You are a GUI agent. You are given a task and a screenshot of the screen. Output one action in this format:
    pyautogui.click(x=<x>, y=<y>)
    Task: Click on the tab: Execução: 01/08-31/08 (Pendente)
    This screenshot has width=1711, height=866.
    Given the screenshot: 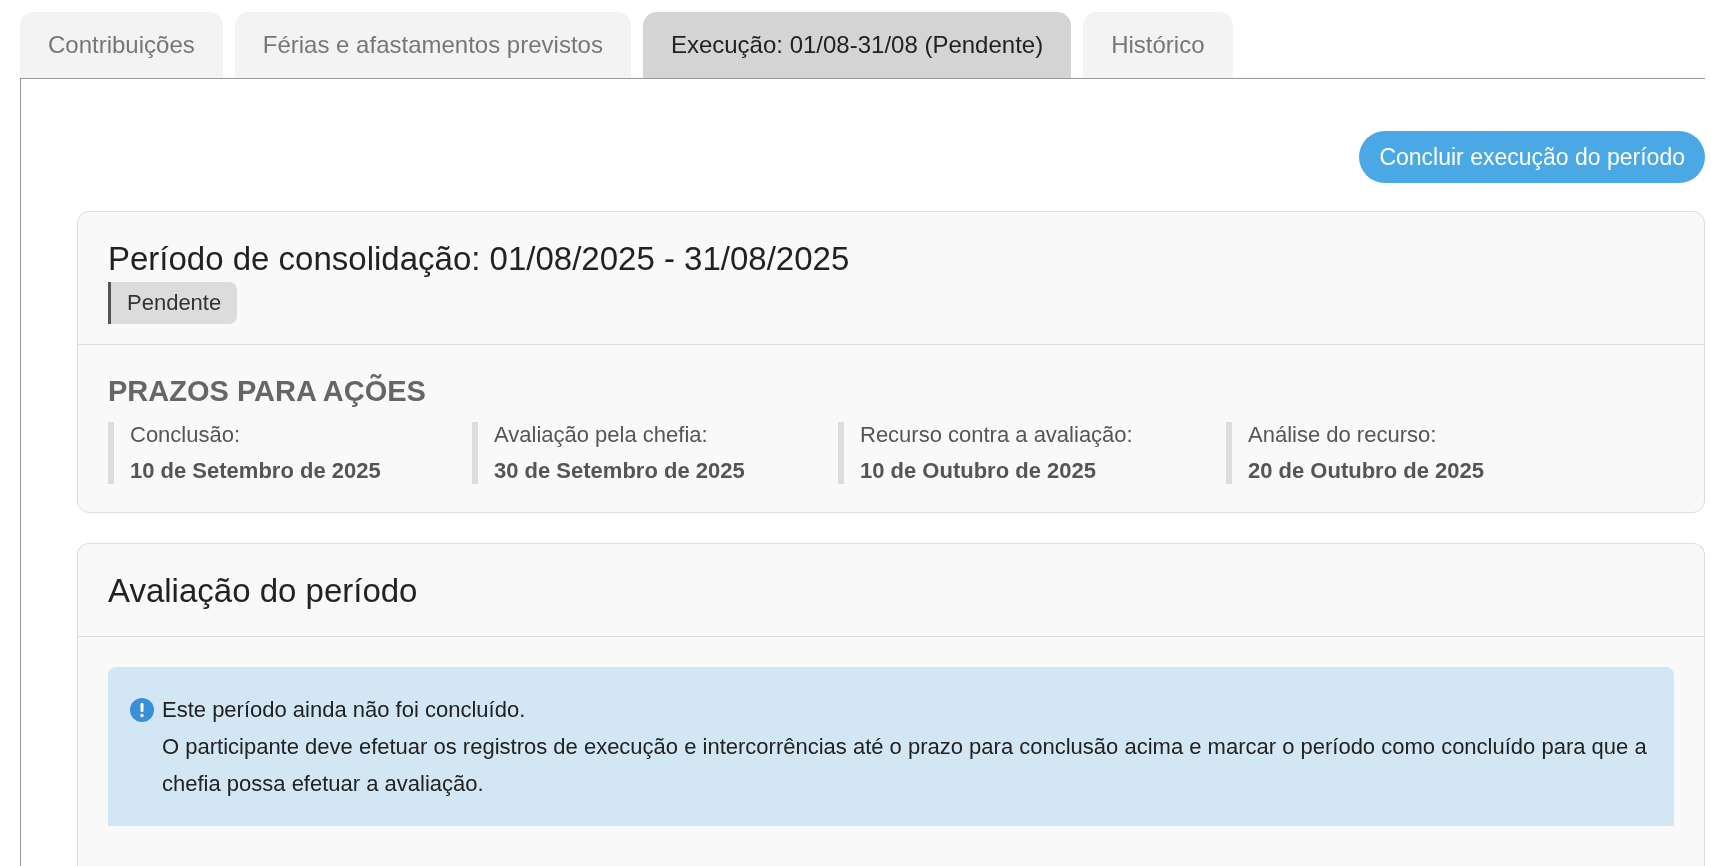 What is the action you would take?
    pyautogui.click(x=857, y=45)
    